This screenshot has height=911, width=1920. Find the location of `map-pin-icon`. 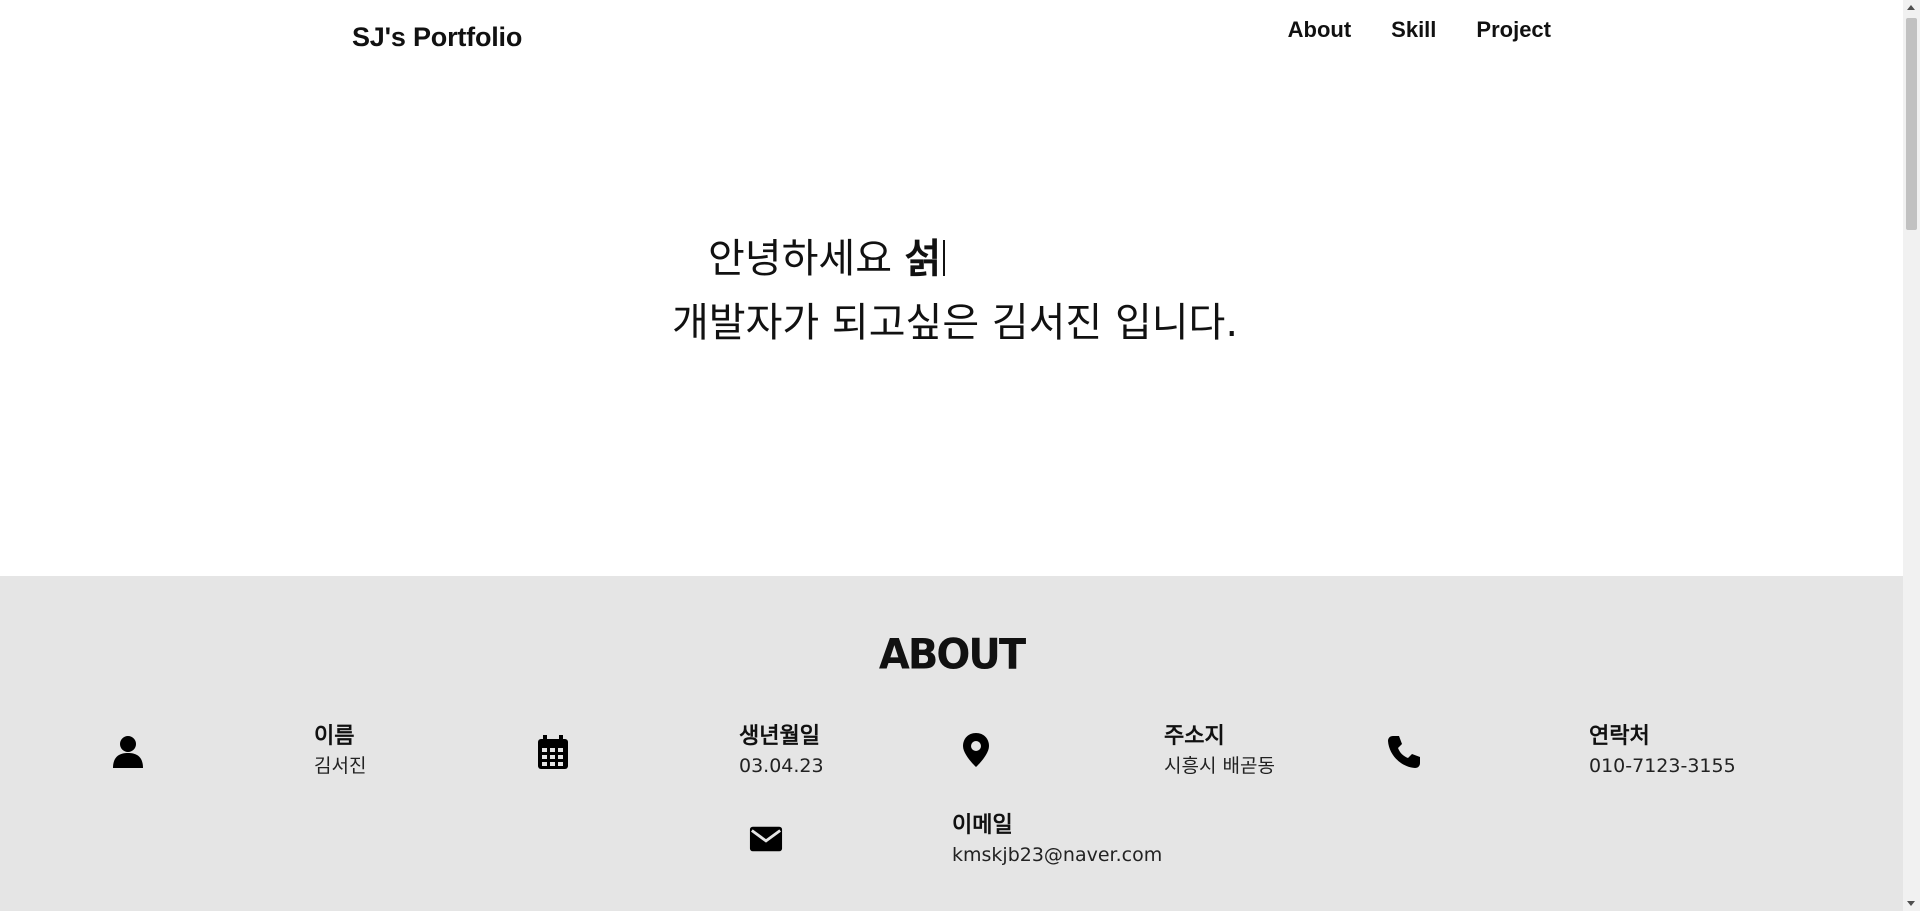

map-pin-icon is located at coordinates (976, 750).